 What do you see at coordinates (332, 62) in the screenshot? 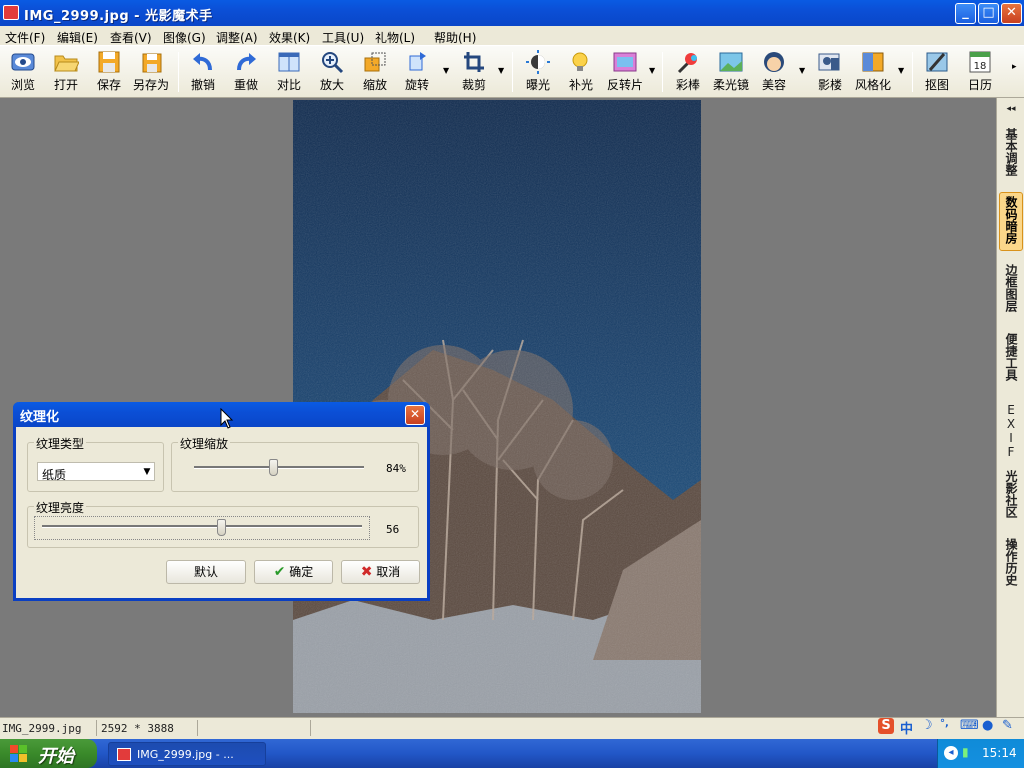
I see `zoom-in-icon` at bounding box center [332, 62].